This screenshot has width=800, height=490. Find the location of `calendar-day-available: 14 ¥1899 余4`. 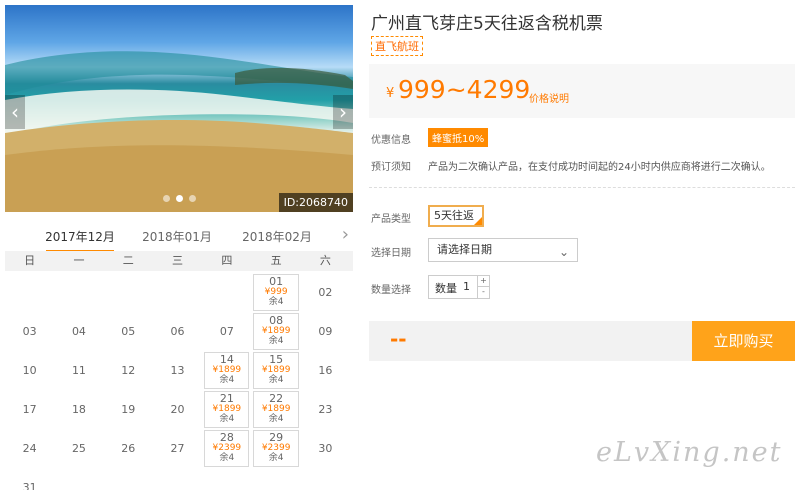

calendar-day-available: 14 ¥1899 余4 is located at coordinates (227, 370).